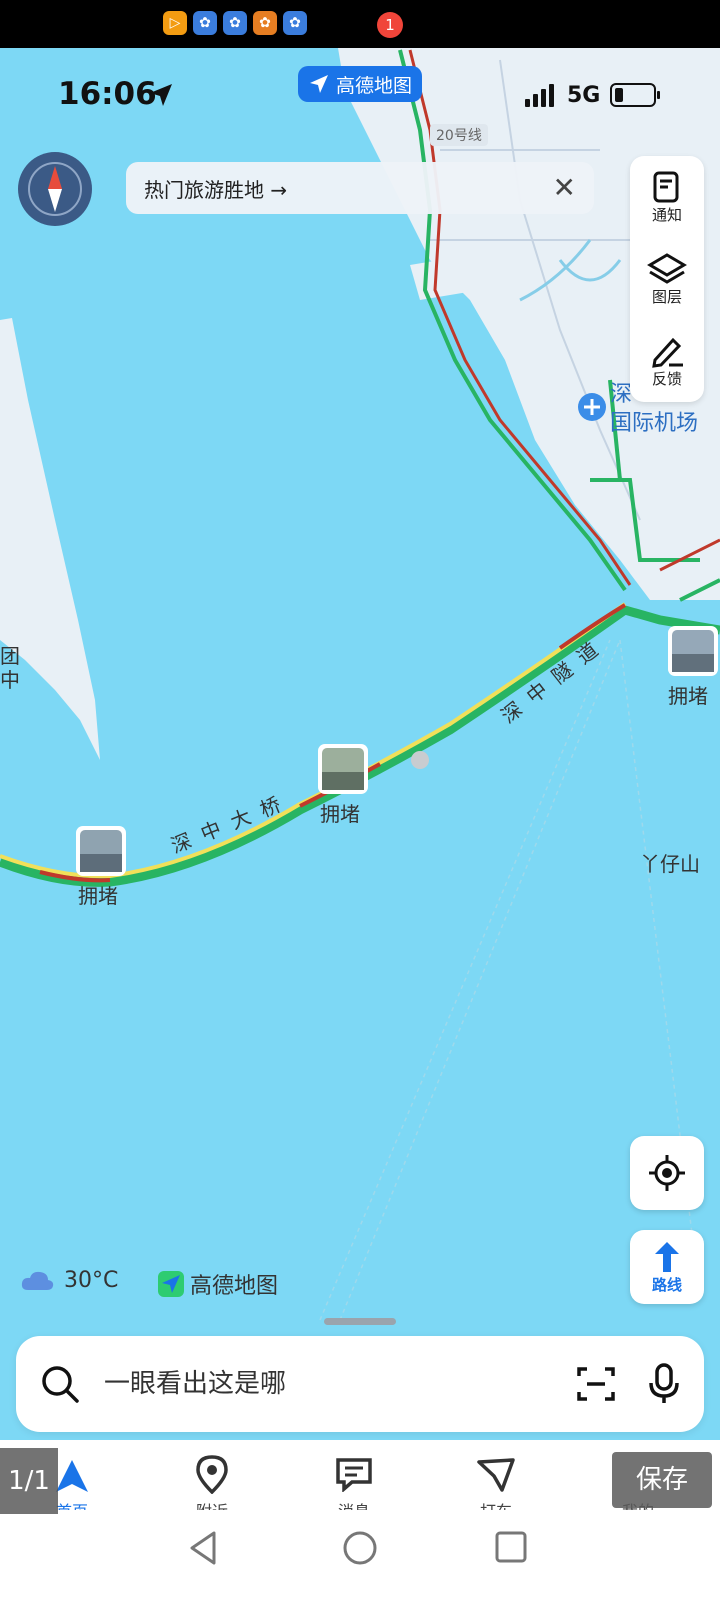 The width and height of the screenshot is (720, 1600). I want to click on microphone-icon, so click(664, 1384).